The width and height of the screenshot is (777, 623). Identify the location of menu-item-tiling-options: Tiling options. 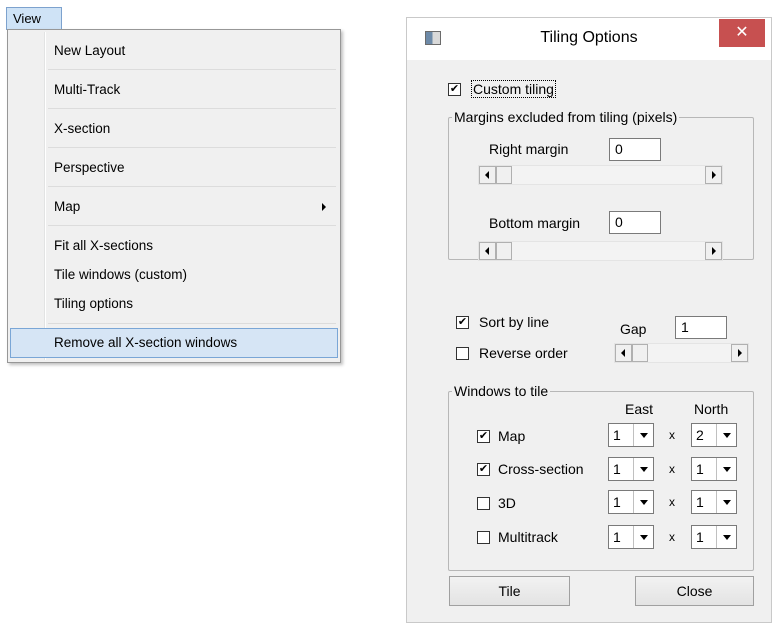
(174, 304).